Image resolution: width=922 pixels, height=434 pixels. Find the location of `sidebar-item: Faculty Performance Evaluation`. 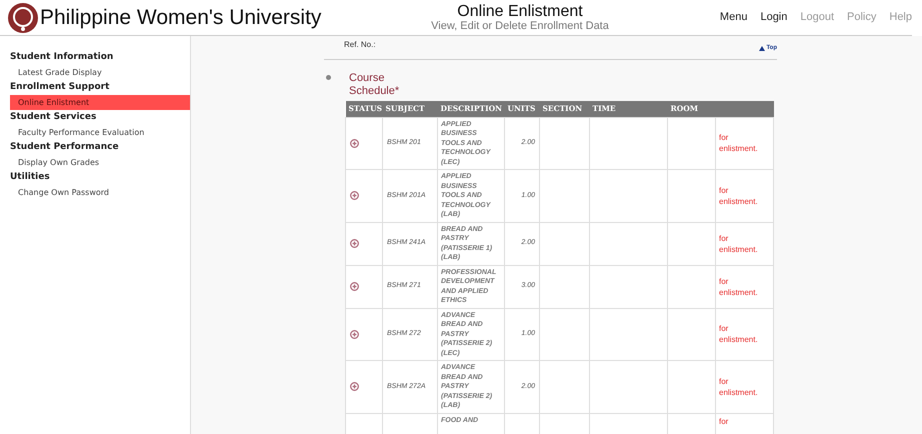

sidebar-item: Faculty Performance Evaluation is located at coordinates (100, 132).